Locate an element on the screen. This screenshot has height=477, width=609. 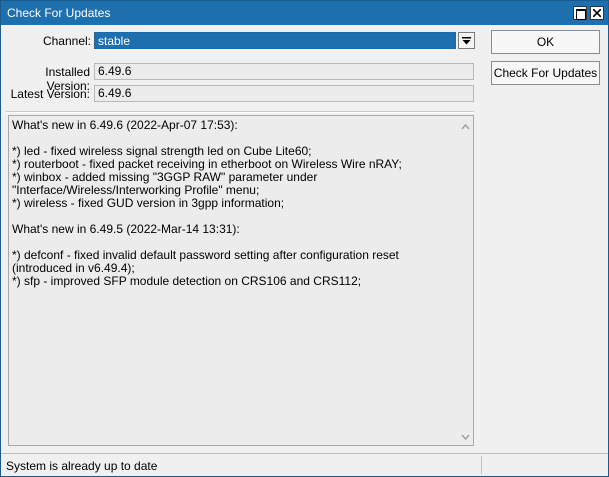
close-icon is located at coordinates (597, 13).